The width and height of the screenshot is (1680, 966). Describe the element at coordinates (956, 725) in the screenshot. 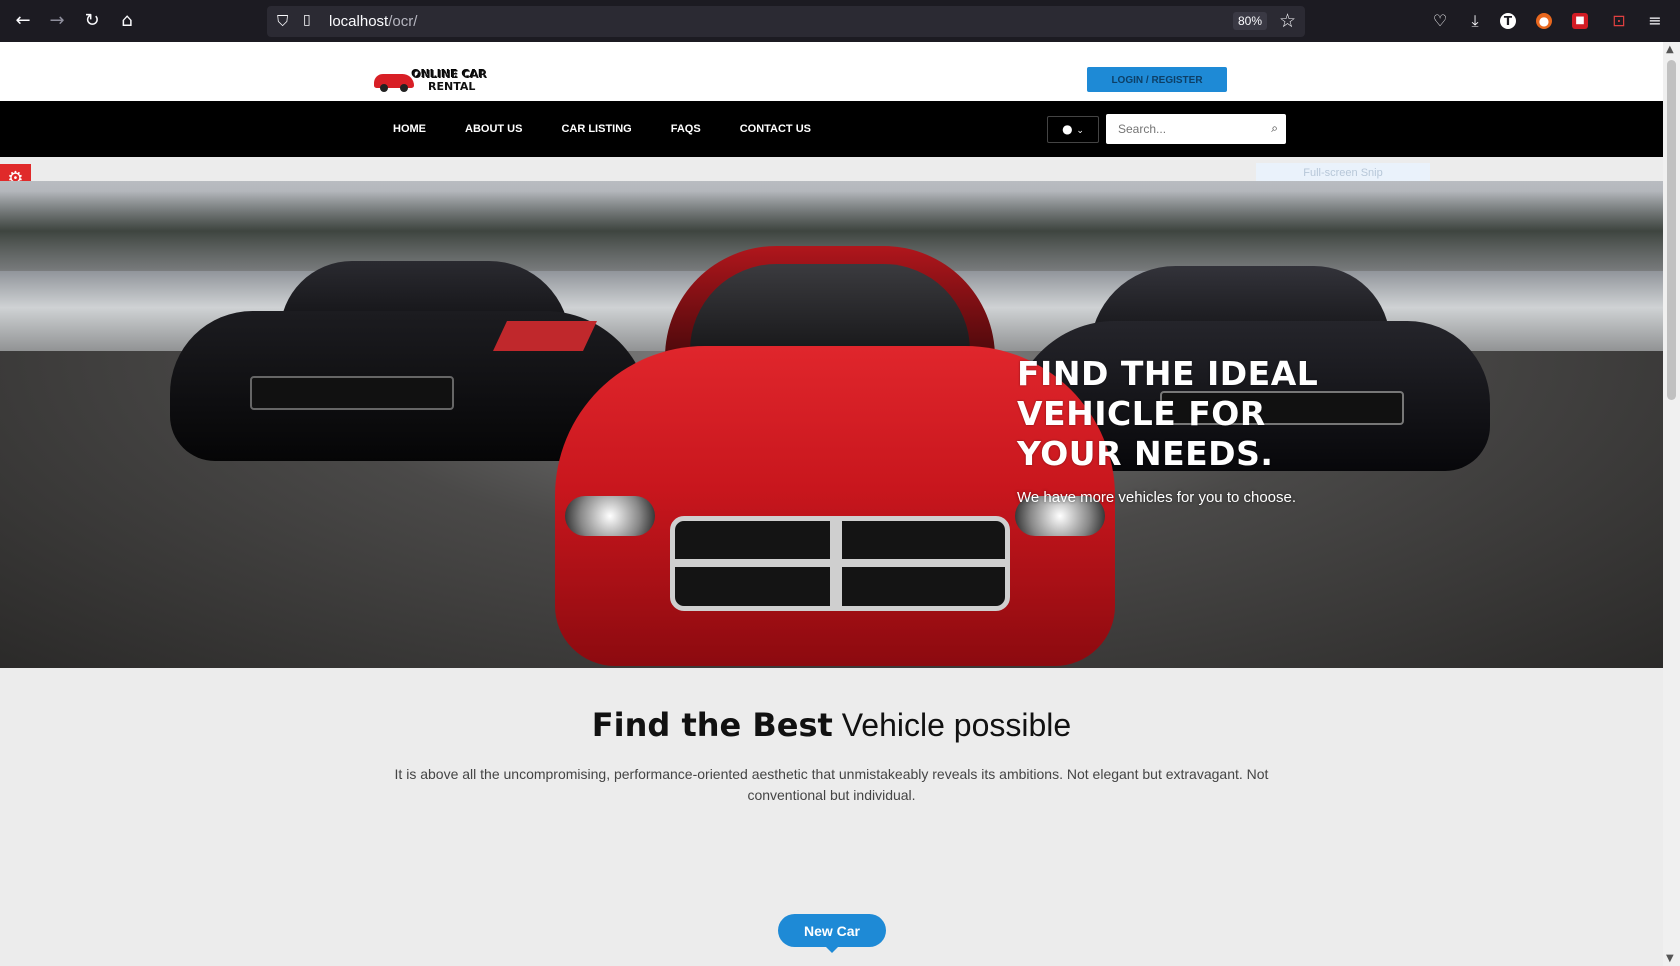

I see `heading-rest: Vehicle possible` at that location.